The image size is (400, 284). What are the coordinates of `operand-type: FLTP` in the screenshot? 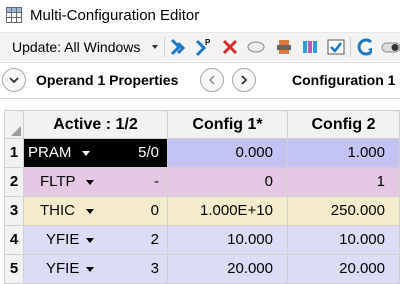 It's located at (58, 181).